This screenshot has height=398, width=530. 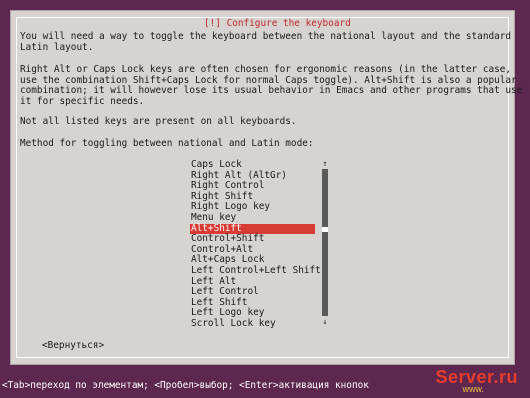 I want to click on scroll-up-icon: ↑, so click(x=325, y=164).